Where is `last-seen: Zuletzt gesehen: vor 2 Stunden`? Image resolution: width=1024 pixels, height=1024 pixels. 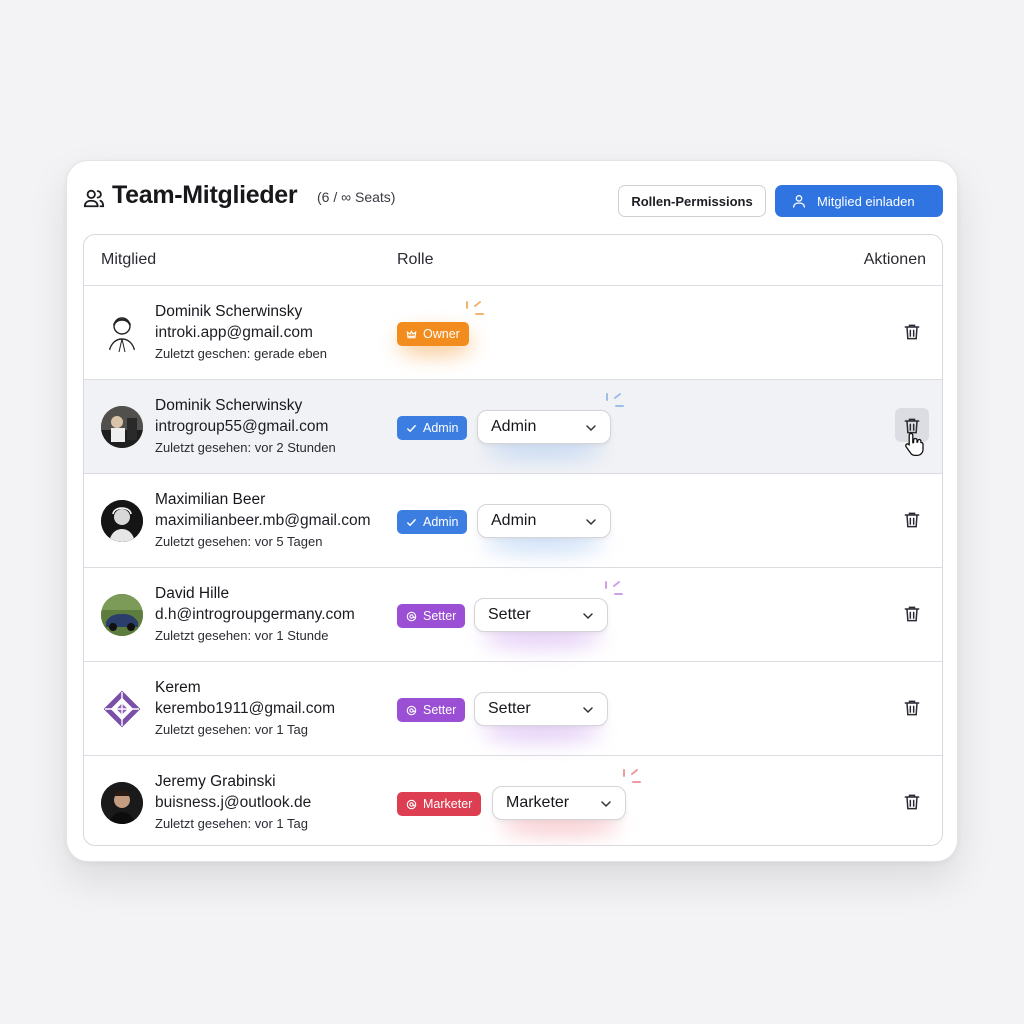 last-seen: Zuletzt gesehen: vor 2 Stunden is located at coordinates (245, 447).